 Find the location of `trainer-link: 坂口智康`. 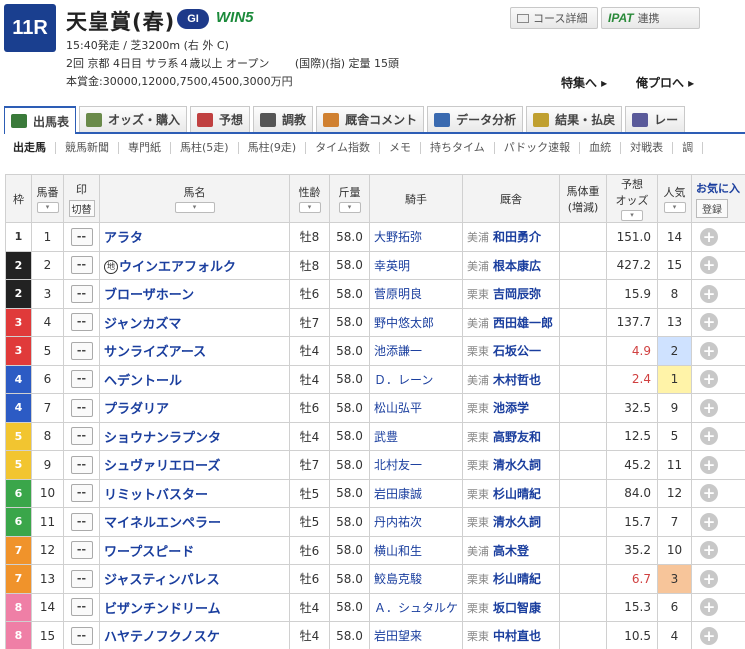

trainer-link: 坂口智康 is located at coordinates (517, 608).